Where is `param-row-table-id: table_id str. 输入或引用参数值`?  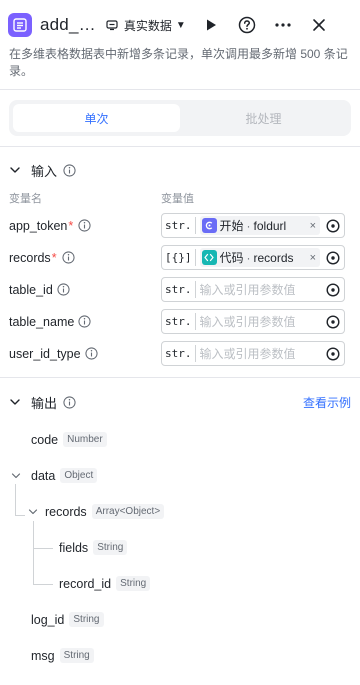
param-row-table-id: table_id str. 输入或引用参数值 is located at coordinates (177, 289).